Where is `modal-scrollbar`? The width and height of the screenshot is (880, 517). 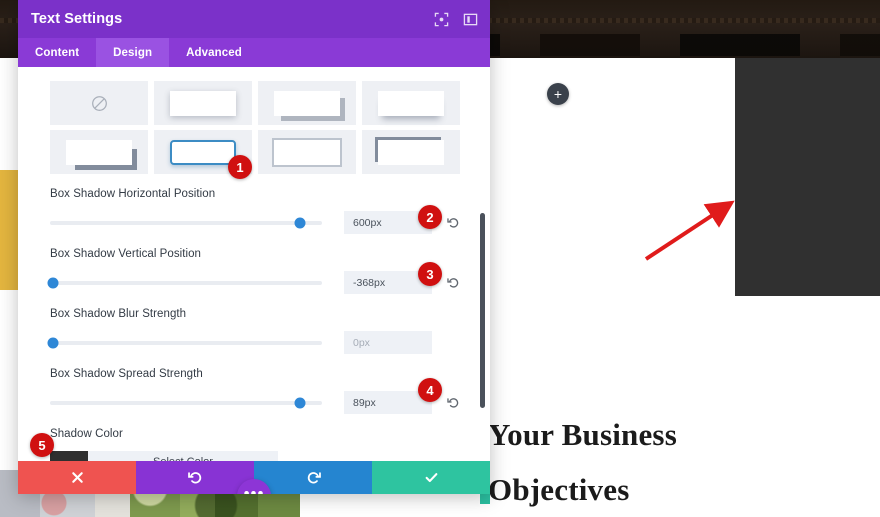 modal-scrollbar is located at coordinates (482, 310).